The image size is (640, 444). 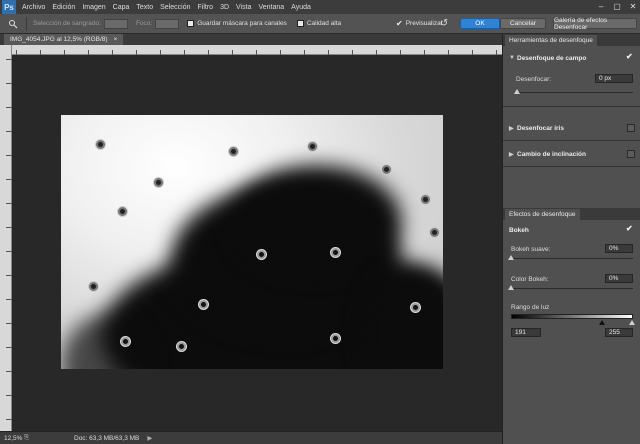 What do you see at coordinates (614, 78) in the screenshot?
I see `blur-amount-input: 0 px` at bounding box center [614, 78].